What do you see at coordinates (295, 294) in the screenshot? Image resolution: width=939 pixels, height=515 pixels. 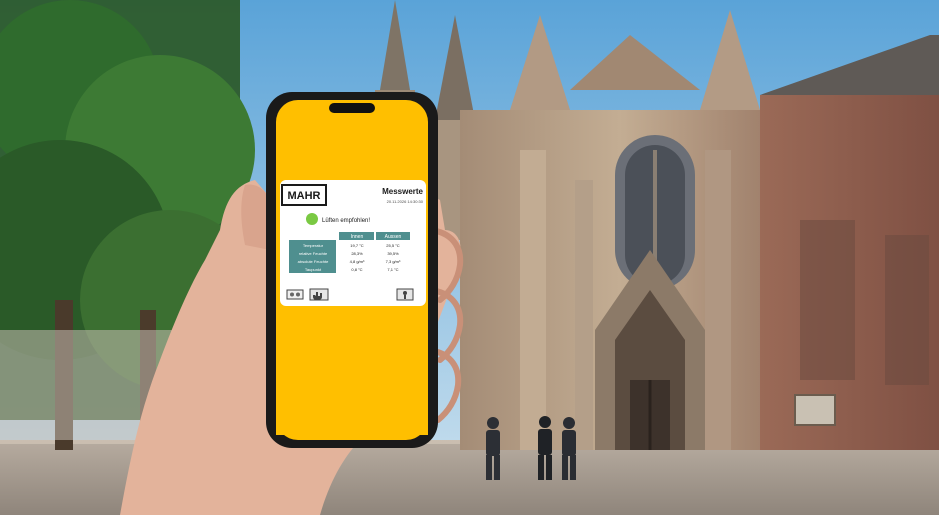 I see `settings-icon` at bounding box center [295, 294].